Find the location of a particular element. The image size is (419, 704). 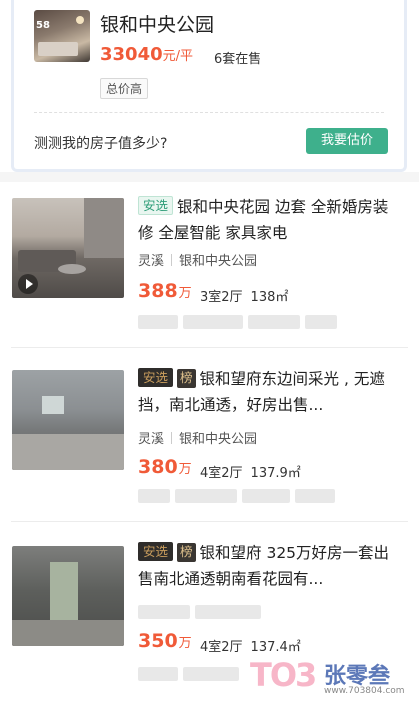

community-price: 33040元/平 is located at coordinates (146, 54).